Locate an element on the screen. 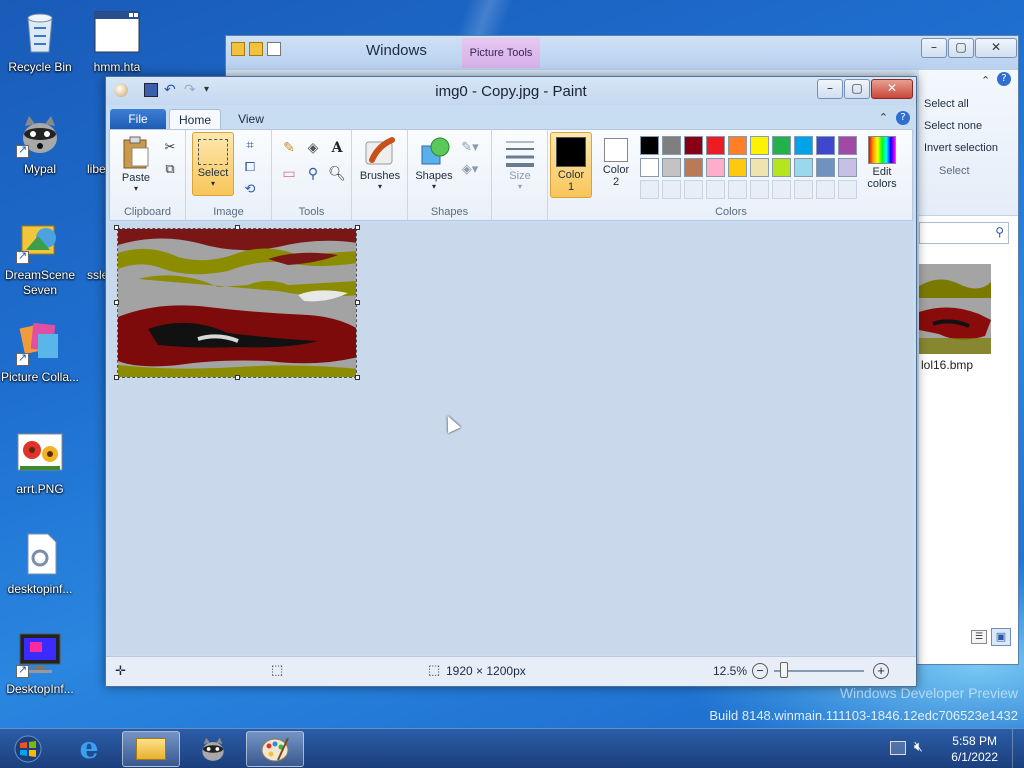 Image resolution: width=1024 pixels, height=768 pixels. desktop-icon-ssle: ssle is located at coordinates (92, 249).